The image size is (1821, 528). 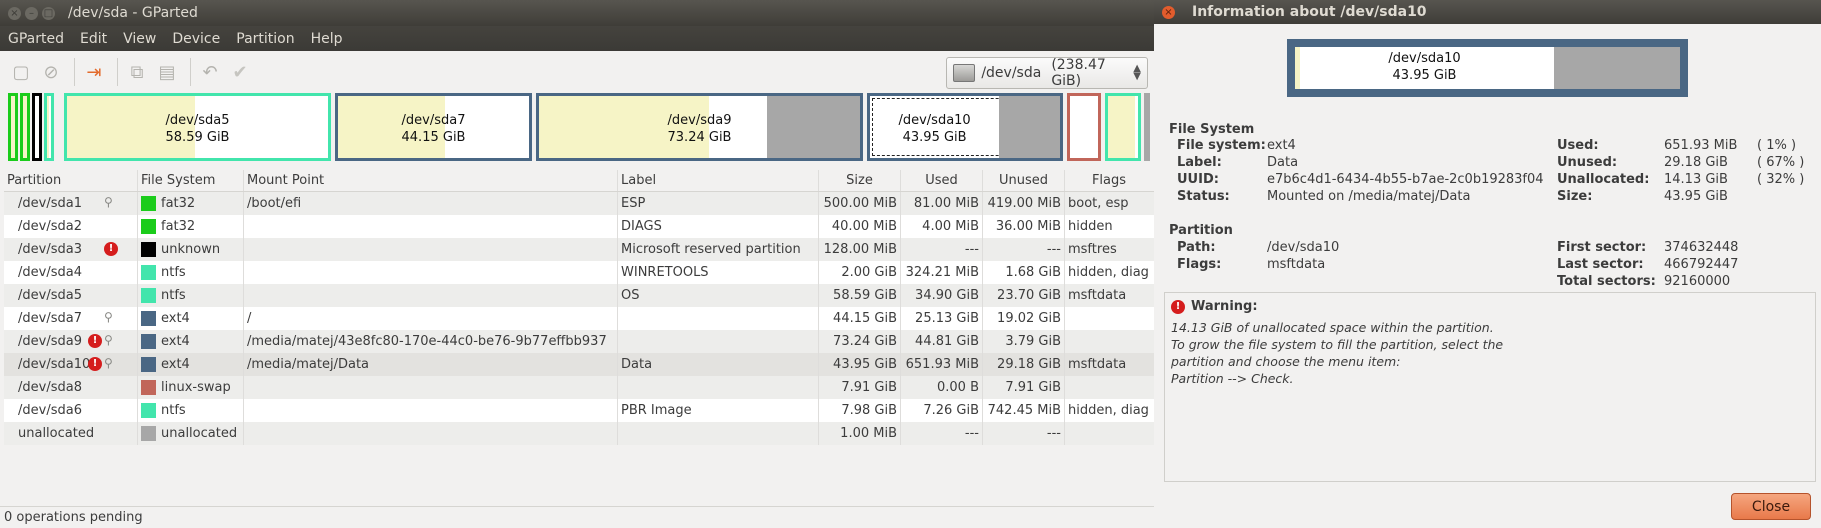 What do you see at coordinates (71, 387) in the screenshot?
I see `partition-cell: /dev/sda8` at bounding box center [71, 387].